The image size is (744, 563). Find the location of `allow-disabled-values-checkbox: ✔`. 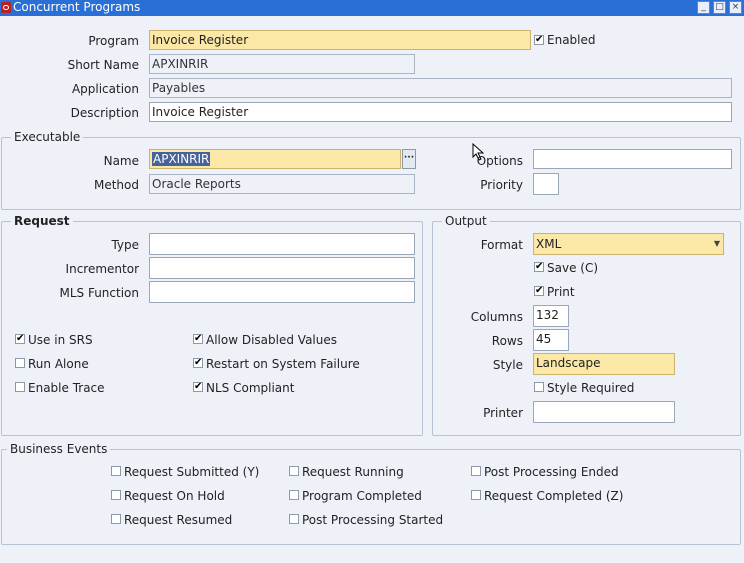

allow-disabled-values-checkbox: ✔ is located at coordinates (198, 339).